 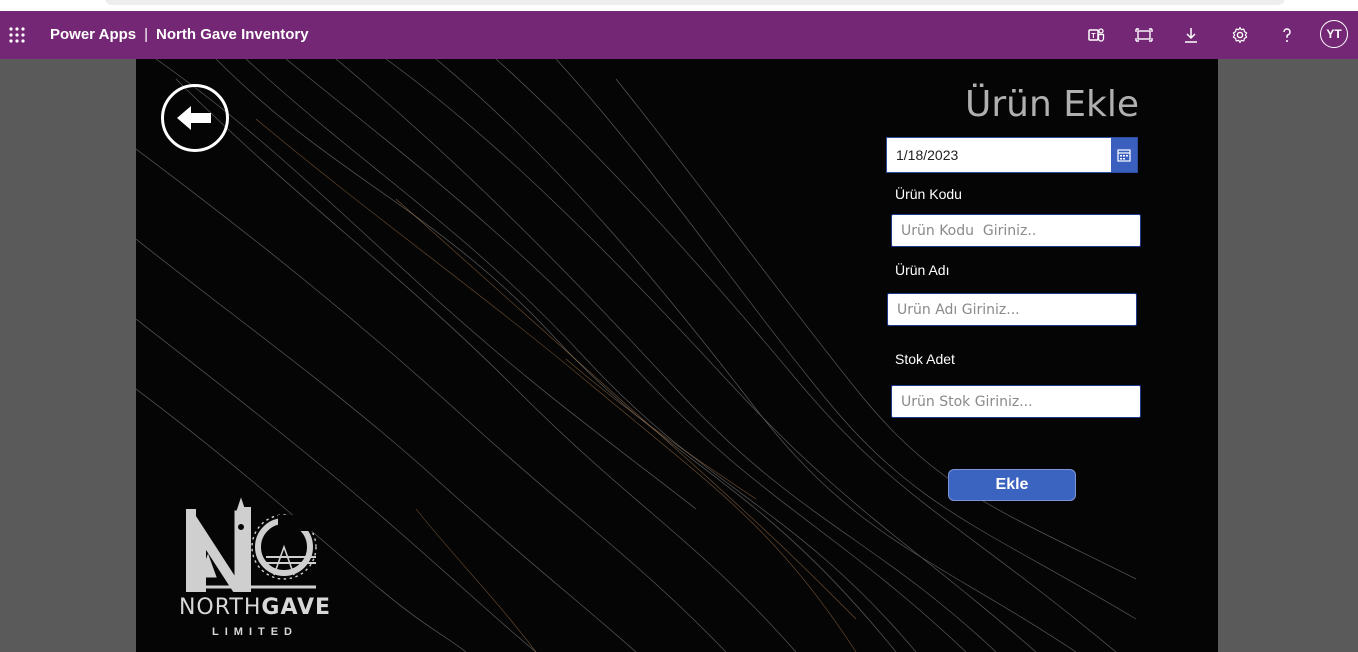 I want to click on address-bar-edge, so click(x=695, y=2).